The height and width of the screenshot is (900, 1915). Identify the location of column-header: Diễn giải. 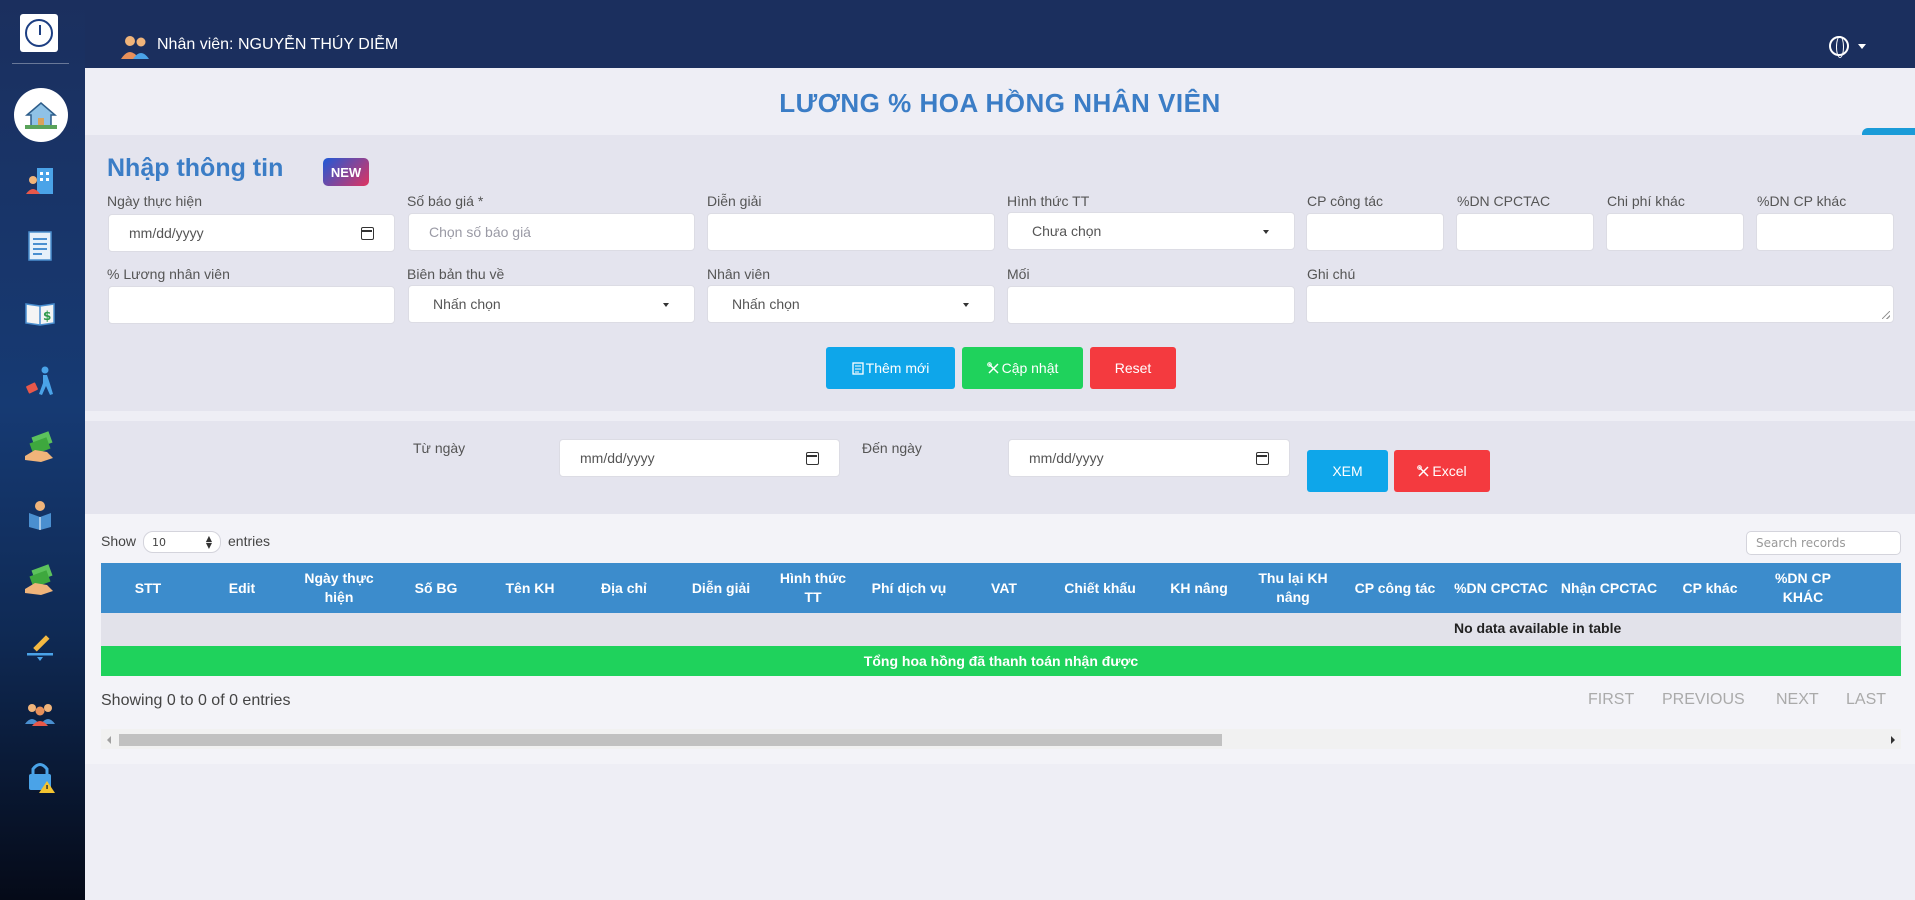
(721, 588).